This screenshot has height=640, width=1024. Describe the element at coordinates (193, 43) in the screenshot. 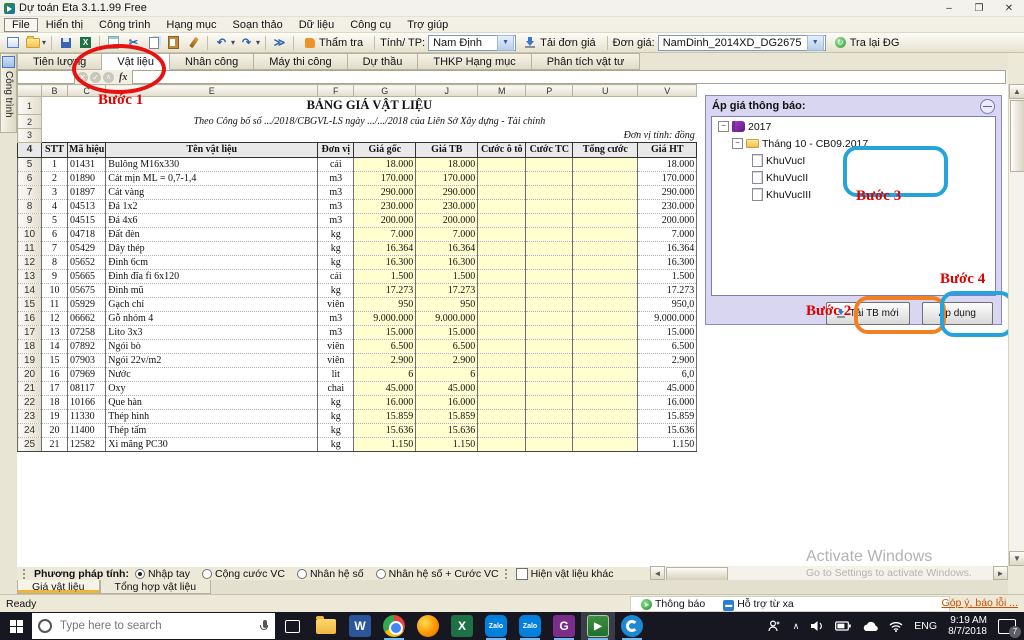

I see `format-brush-icon` at that location.